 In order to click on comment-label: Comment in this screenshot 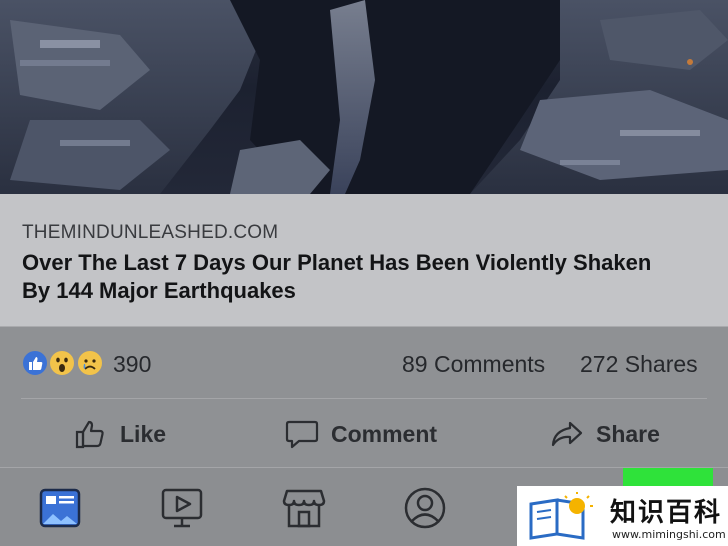, I will do `click(384, 433)`.